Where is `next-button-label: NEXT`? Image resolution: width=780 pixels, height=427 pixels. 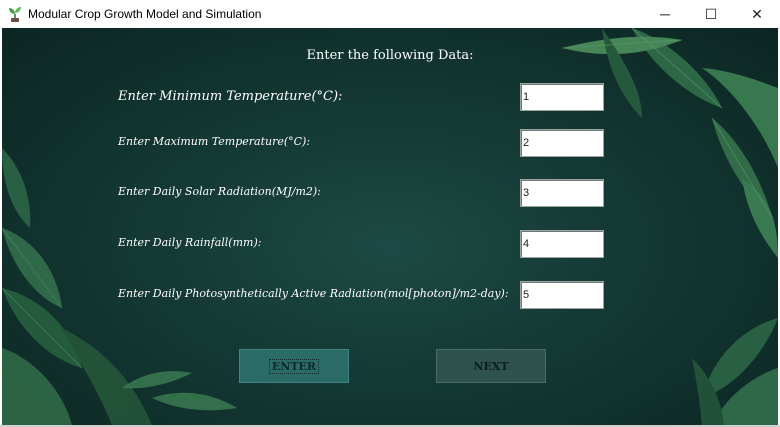 next-button-label: NEXT is located at coordinates (491, 366).